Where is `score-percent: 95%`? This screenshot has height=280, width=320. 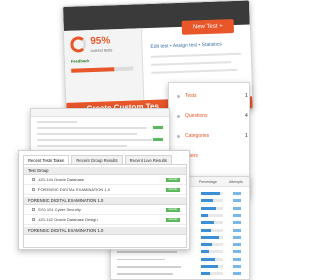 score-percent: 95% is located at coordinates (100, 41).